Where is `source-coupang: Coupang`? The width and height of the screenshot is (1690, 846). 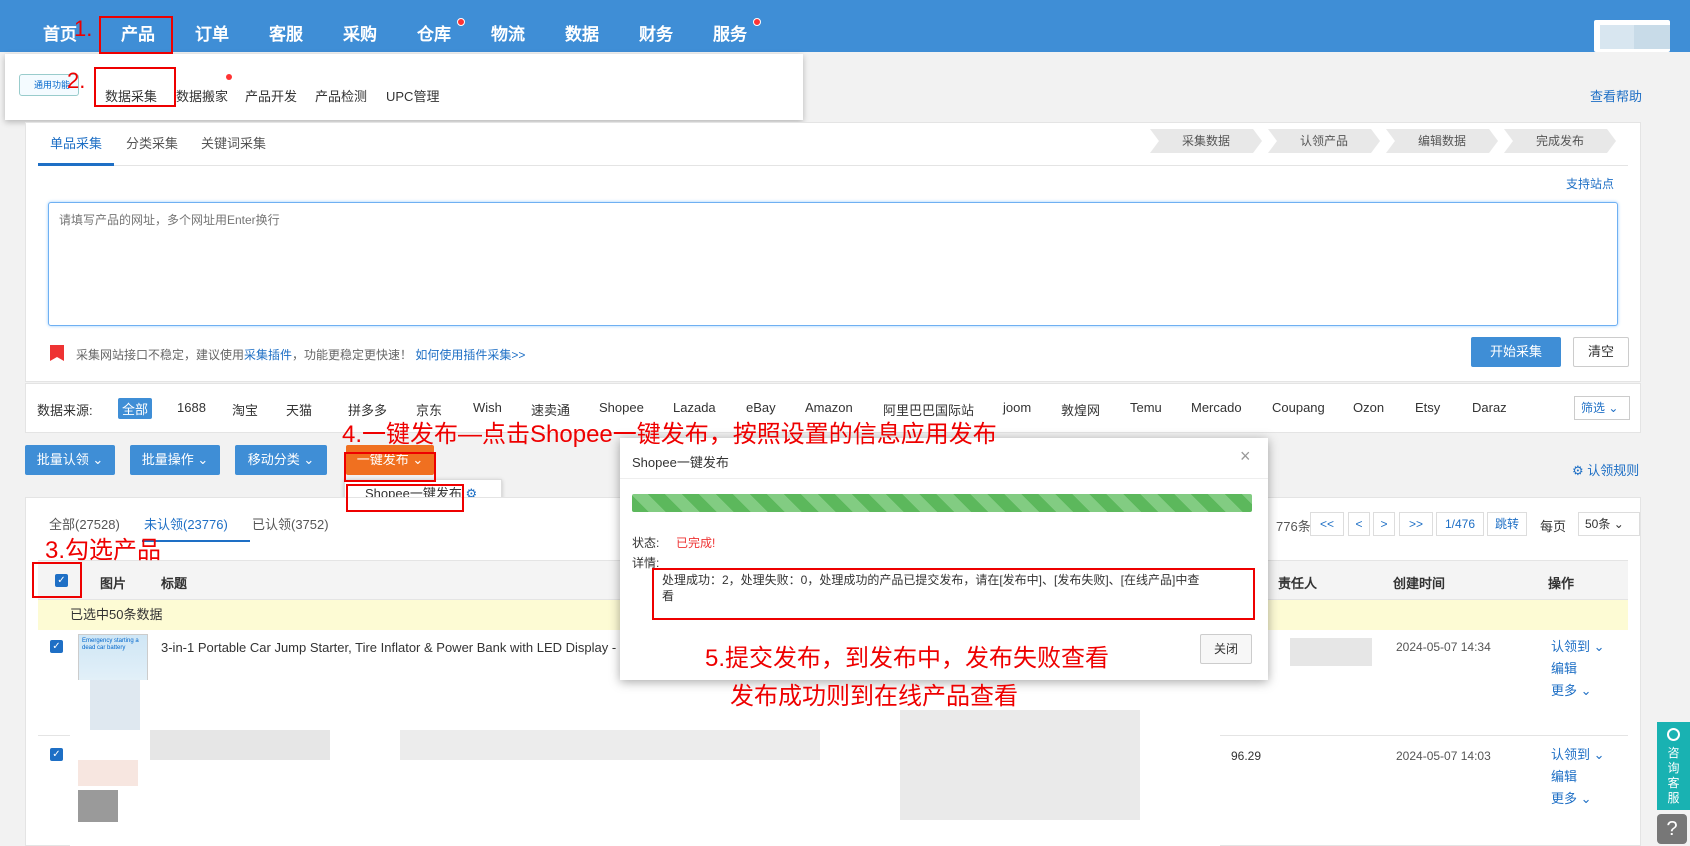 source-coupang: Coupang is located at coordinates (1298, 407).